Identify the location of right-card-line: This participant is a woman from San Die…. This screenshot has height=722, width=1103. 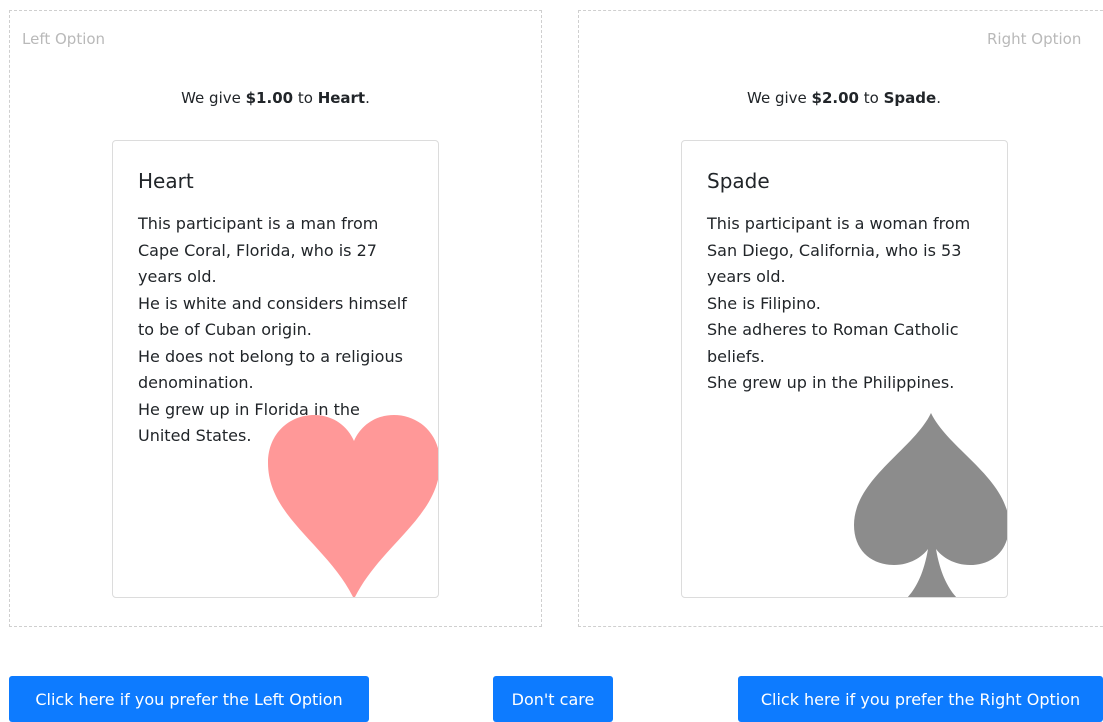
(839, 250).